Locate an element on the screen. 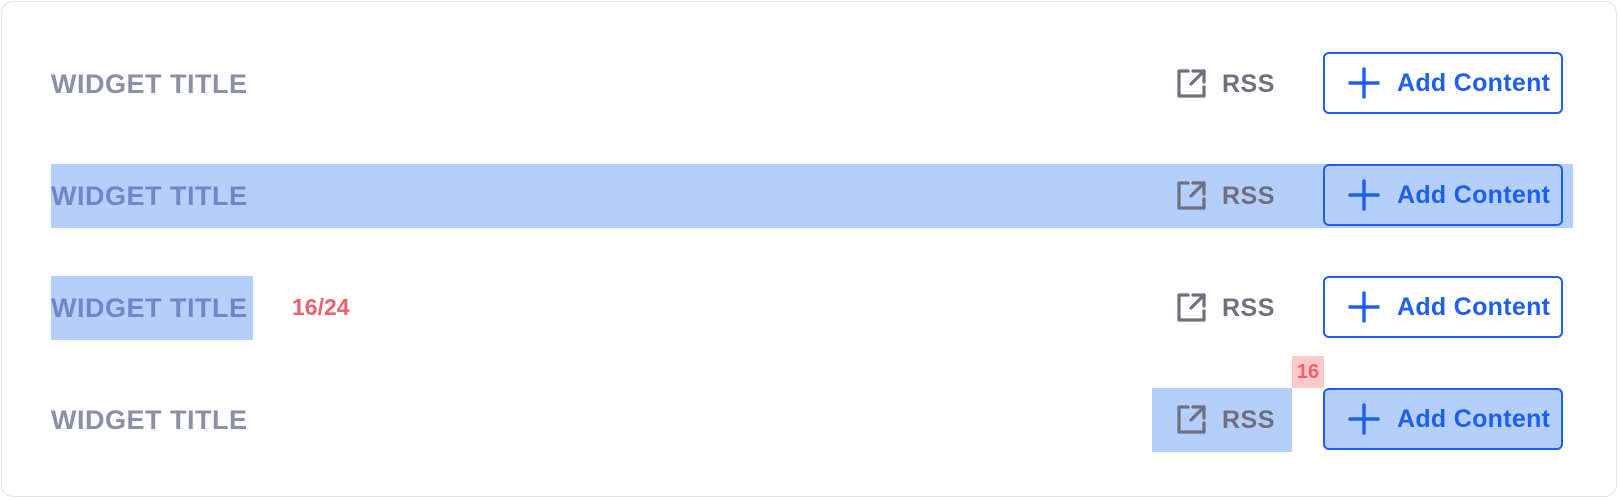 This screenshot has width=1620, height=500. widget-header-row-highlighted: WIDGET TITLE RSS Add Content is located at coordinates (812, 196).